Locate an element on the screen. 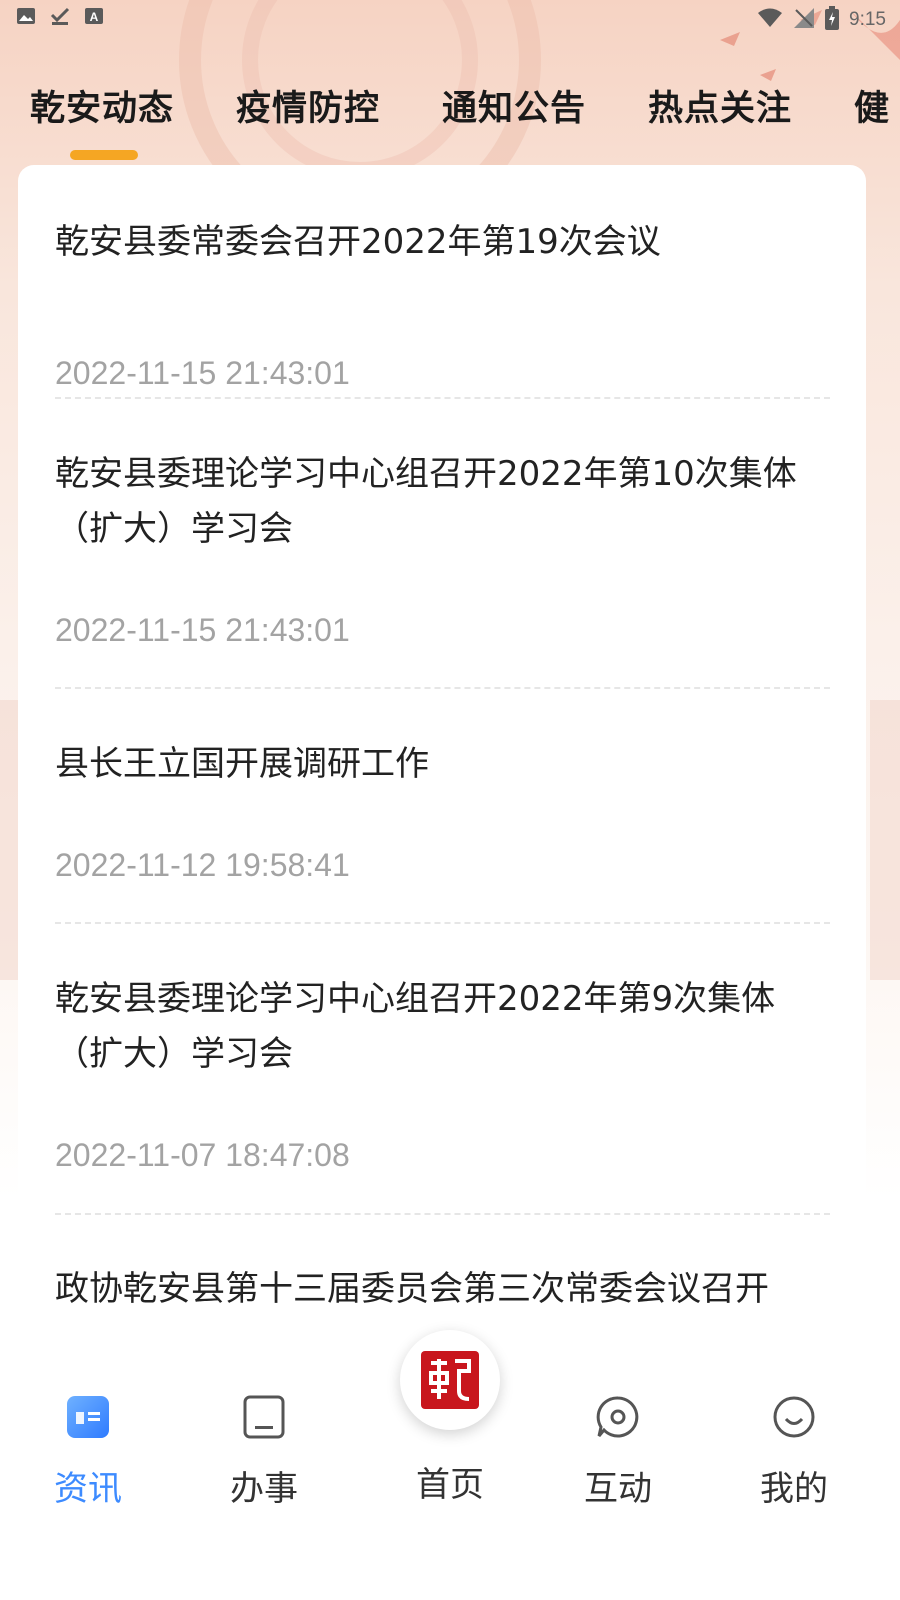 The image size is (900, 1600). text-a-icon: A is located at coordinates (94, 16).